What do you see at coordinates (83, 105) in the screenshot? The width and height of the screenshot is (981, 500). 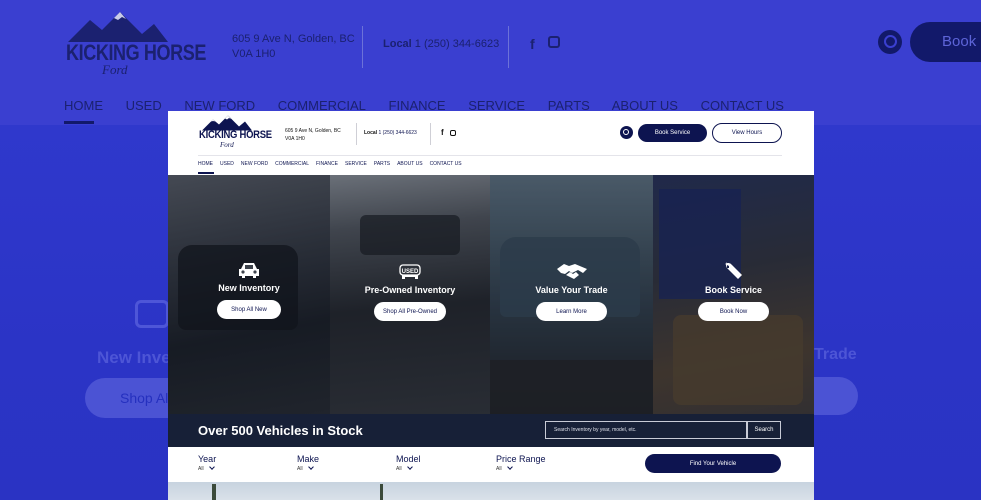 I see `backdrop-nav-item: HOME` at bounding box center [83, 105].